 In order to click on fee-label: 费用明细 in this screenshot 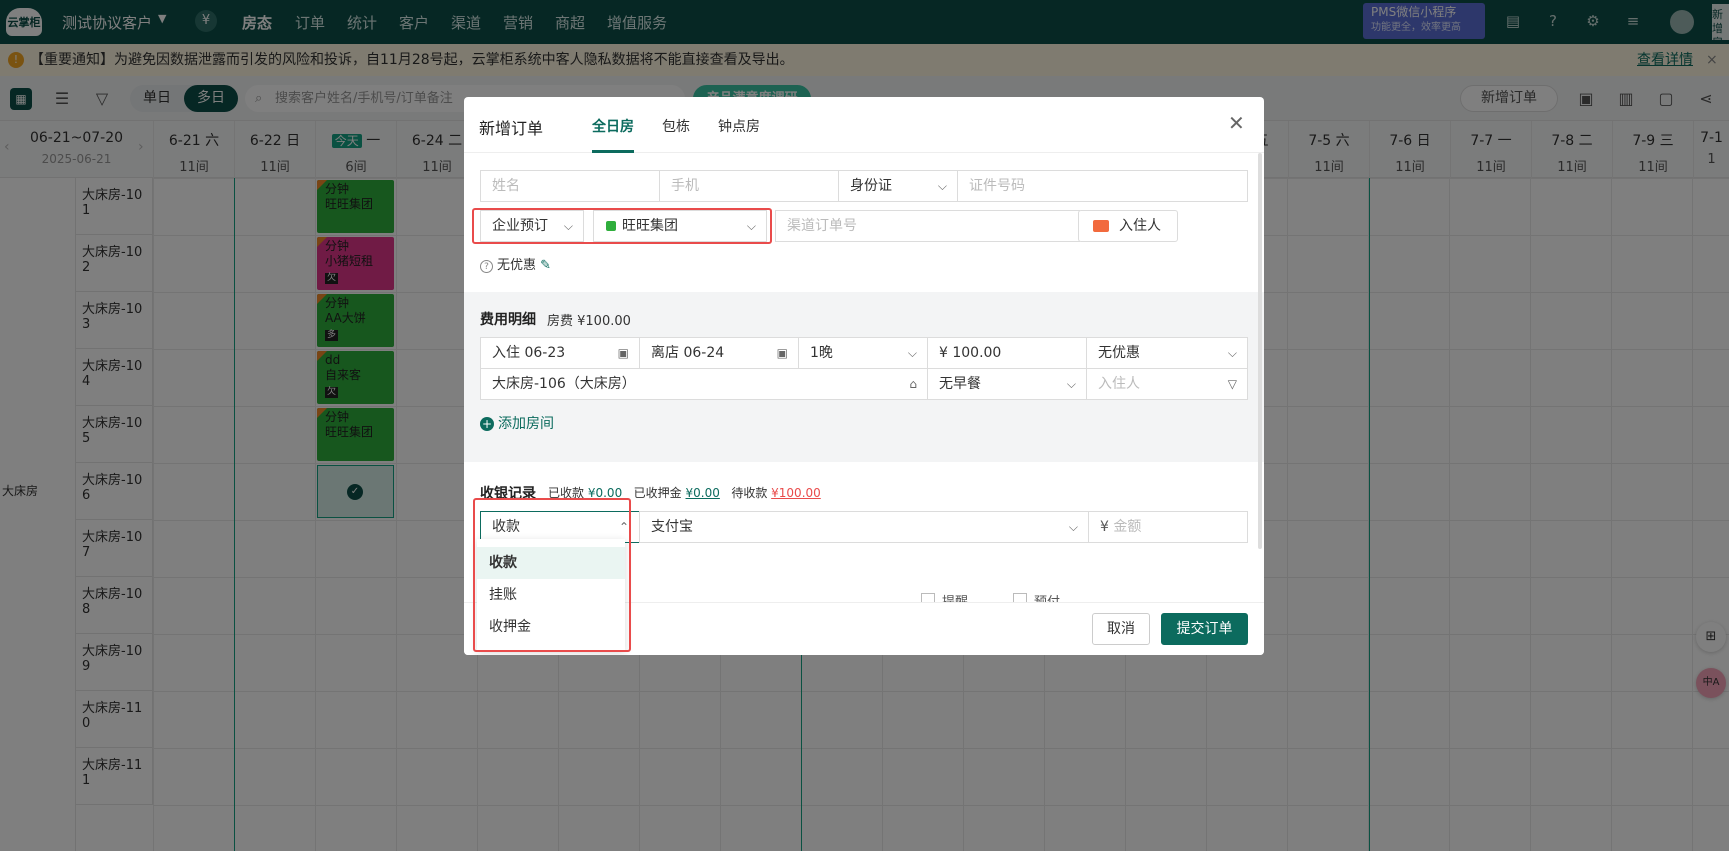, I will do `click(508, 320)`.